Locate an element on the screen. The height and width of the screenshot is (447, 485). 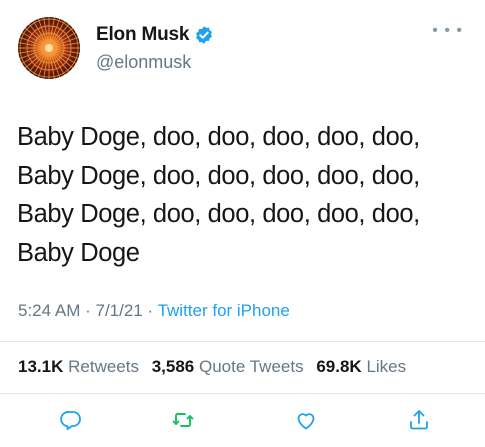
tweet-source-link: Twitter for iPhone is located at coordinates (224, 310).